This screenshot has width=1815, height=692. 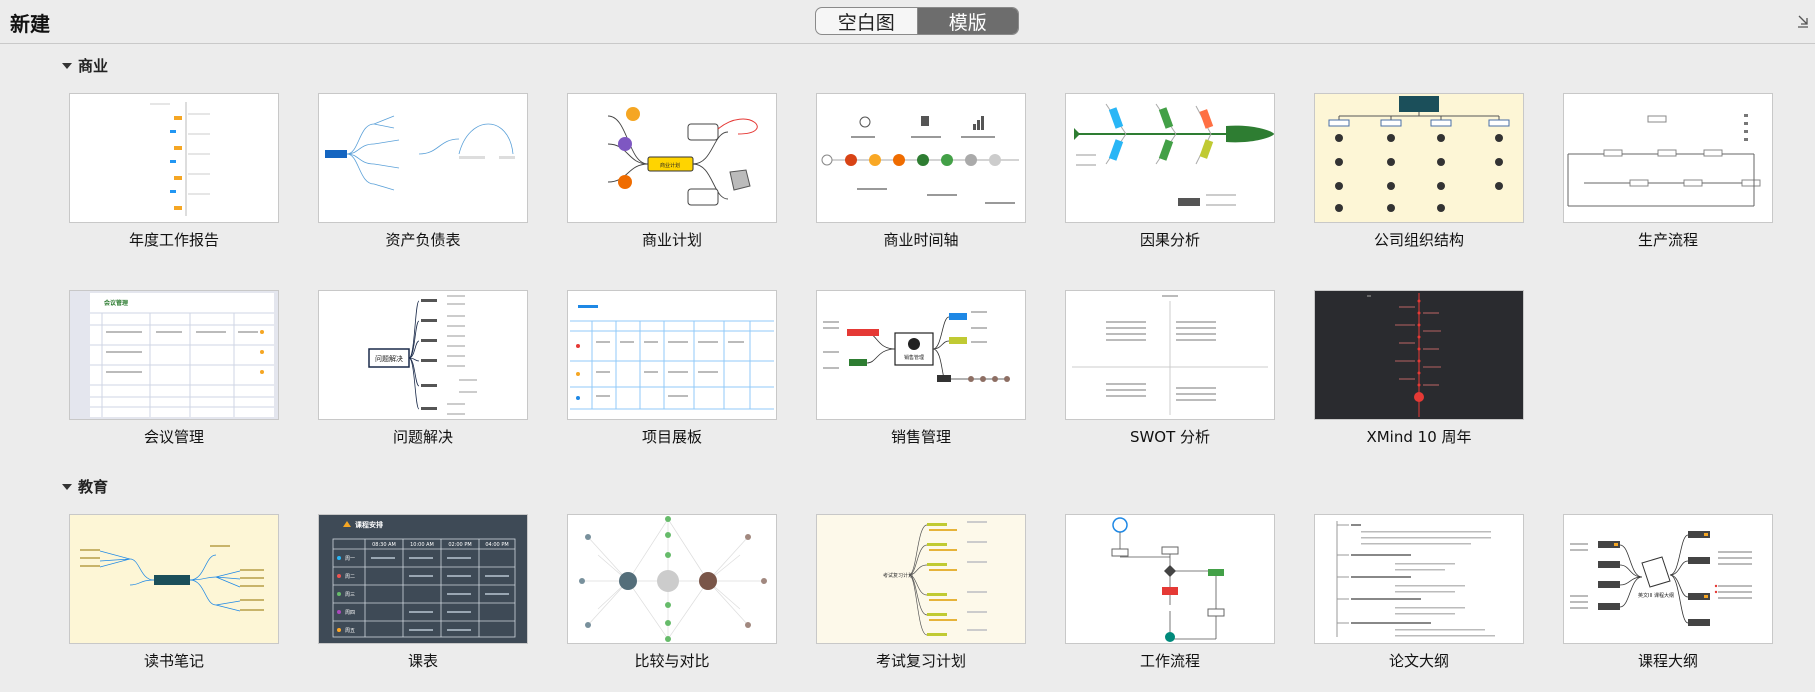 I want to click on tab-blank-map: 空白图, so click(x=866, y=21).